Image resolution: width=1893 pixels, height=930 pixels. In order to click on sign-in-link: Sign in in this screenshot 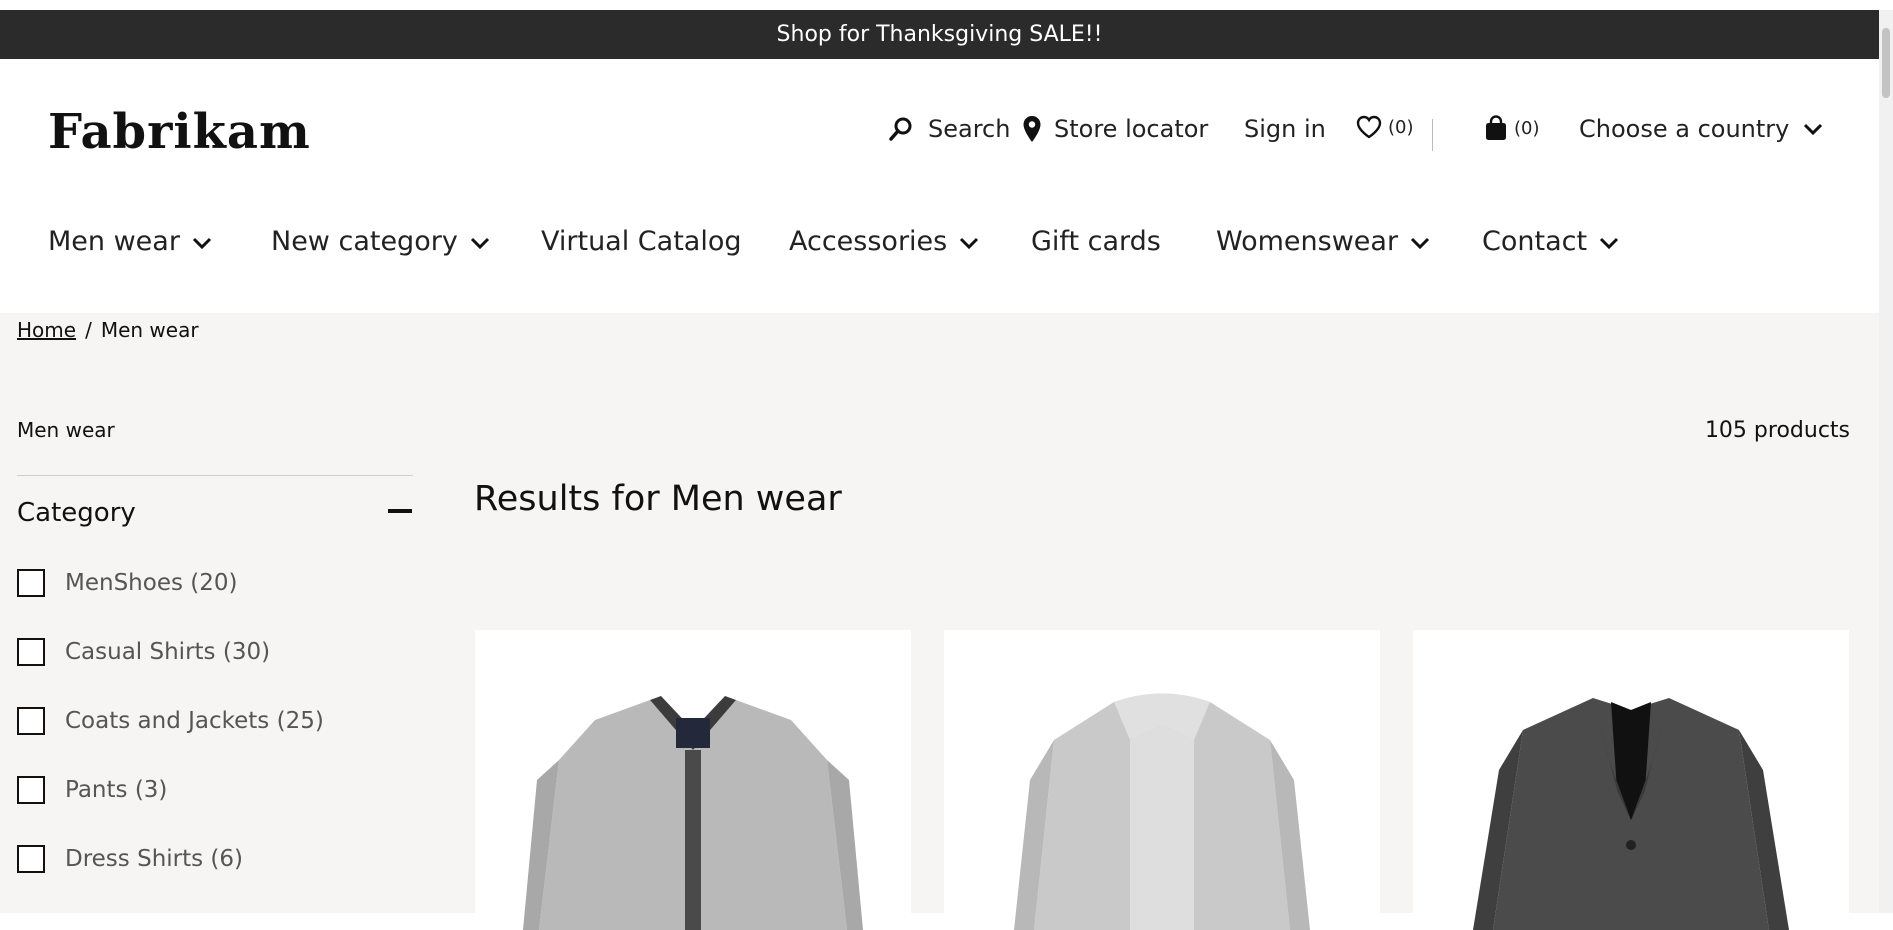, I will do `click(1285, 129)`.